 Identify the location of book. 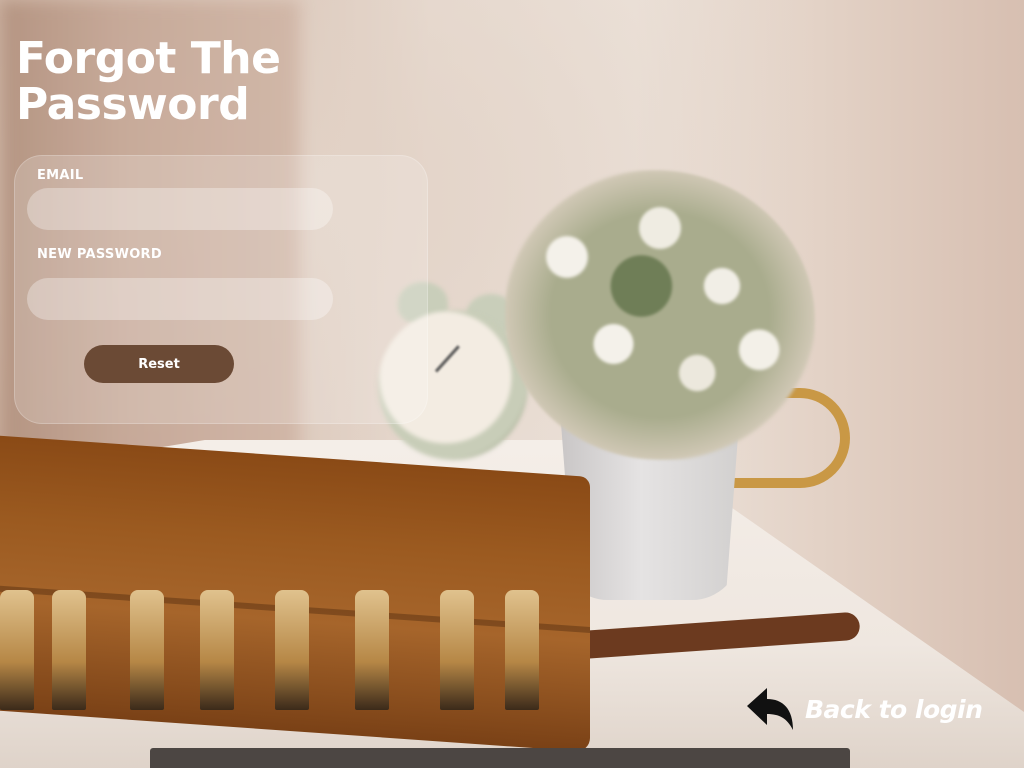
(500, 758).